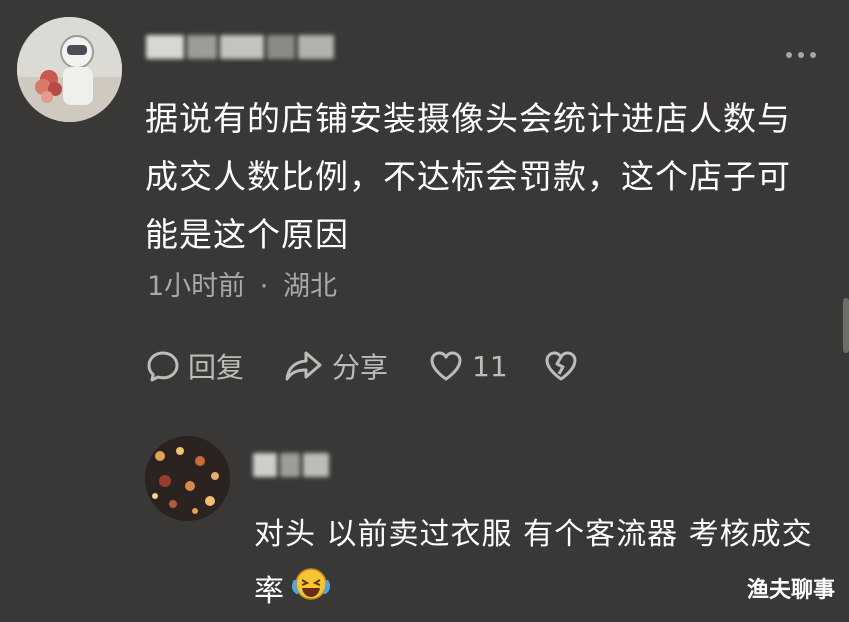 This screenshot has height=622, width=849. What do you see at coordinates (216, 367) in the screenshot?
I see `reply-label: 回复` at bounding box center [216, 367].